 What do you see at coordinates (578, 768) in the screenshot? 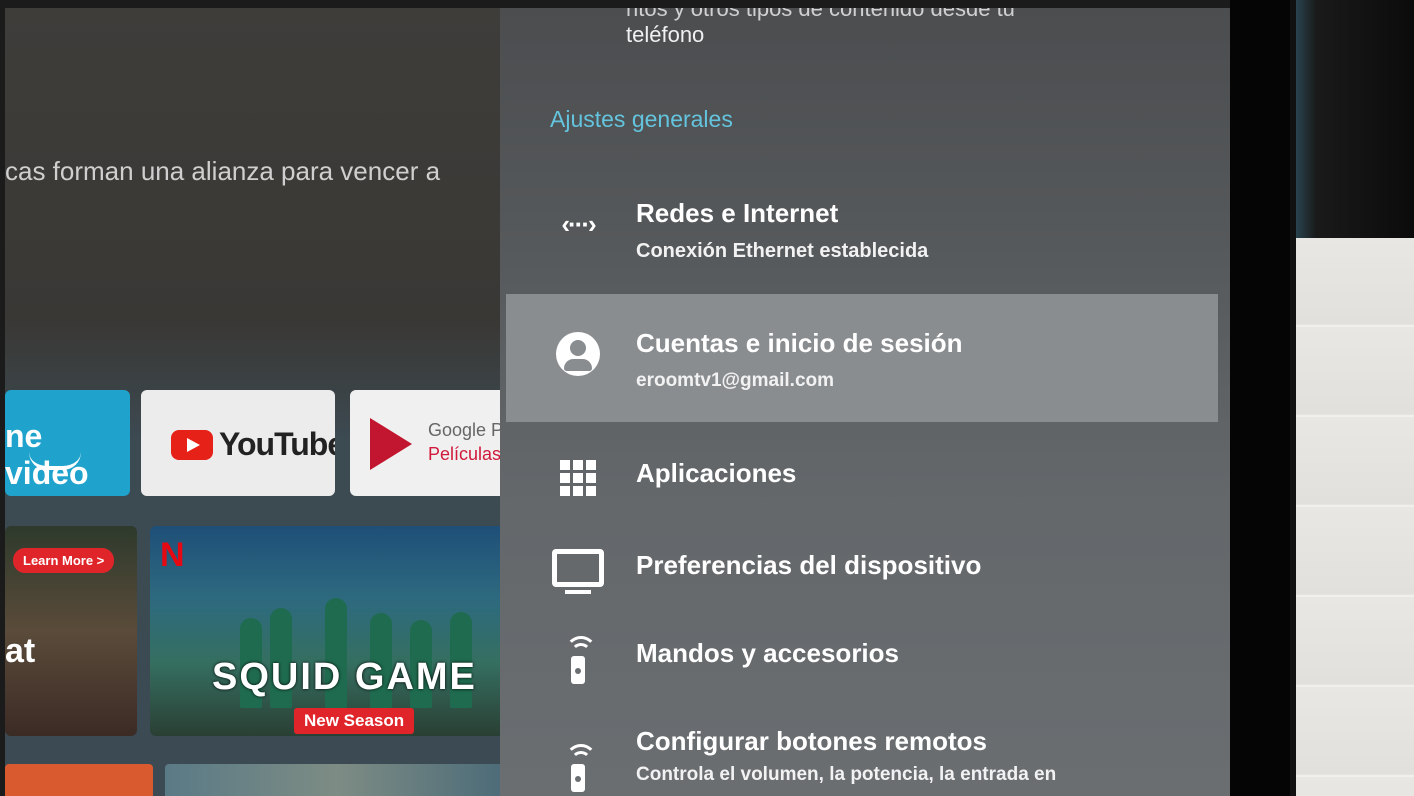
I see `remote-buttons-icon` at bounding box center [578, 768].